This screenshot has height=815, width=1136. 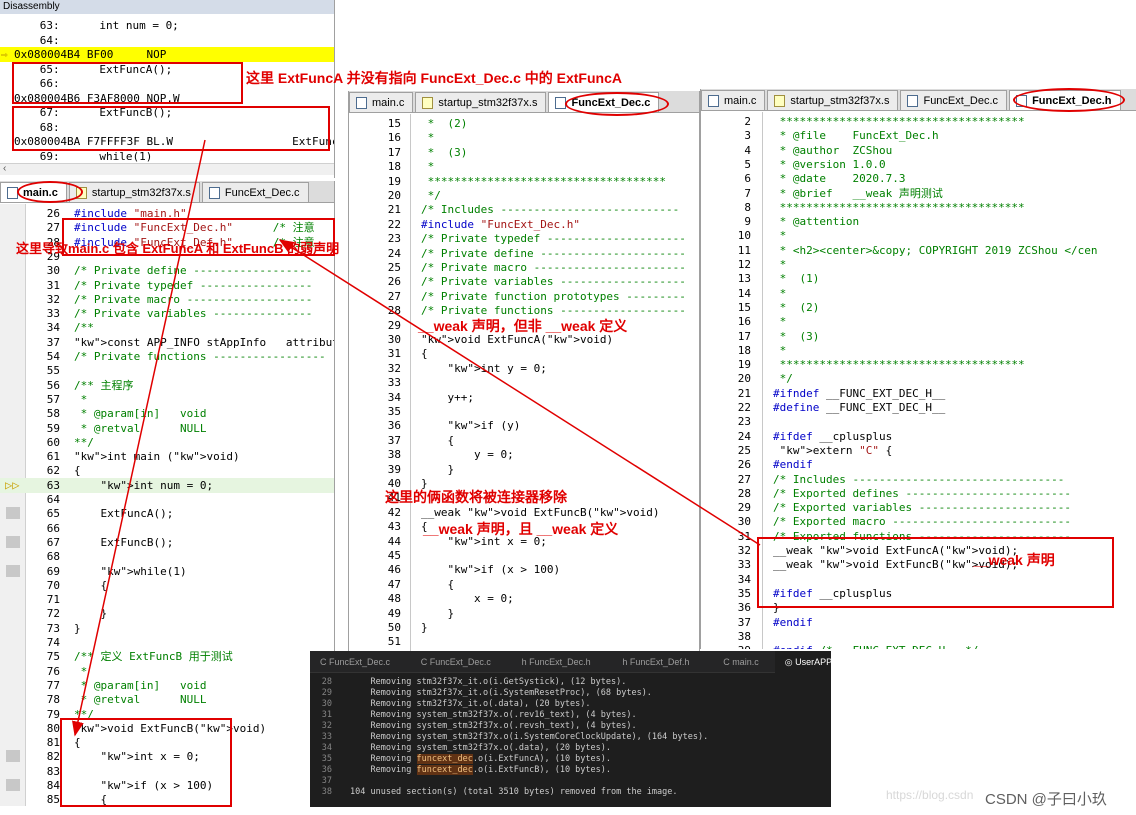 What do you see at coordinates (841, 393) in the screenshot?
I see `code-line: 21 #ifndef __FUNC_EXT_DEC_H__` at bounding box center [841, 393].